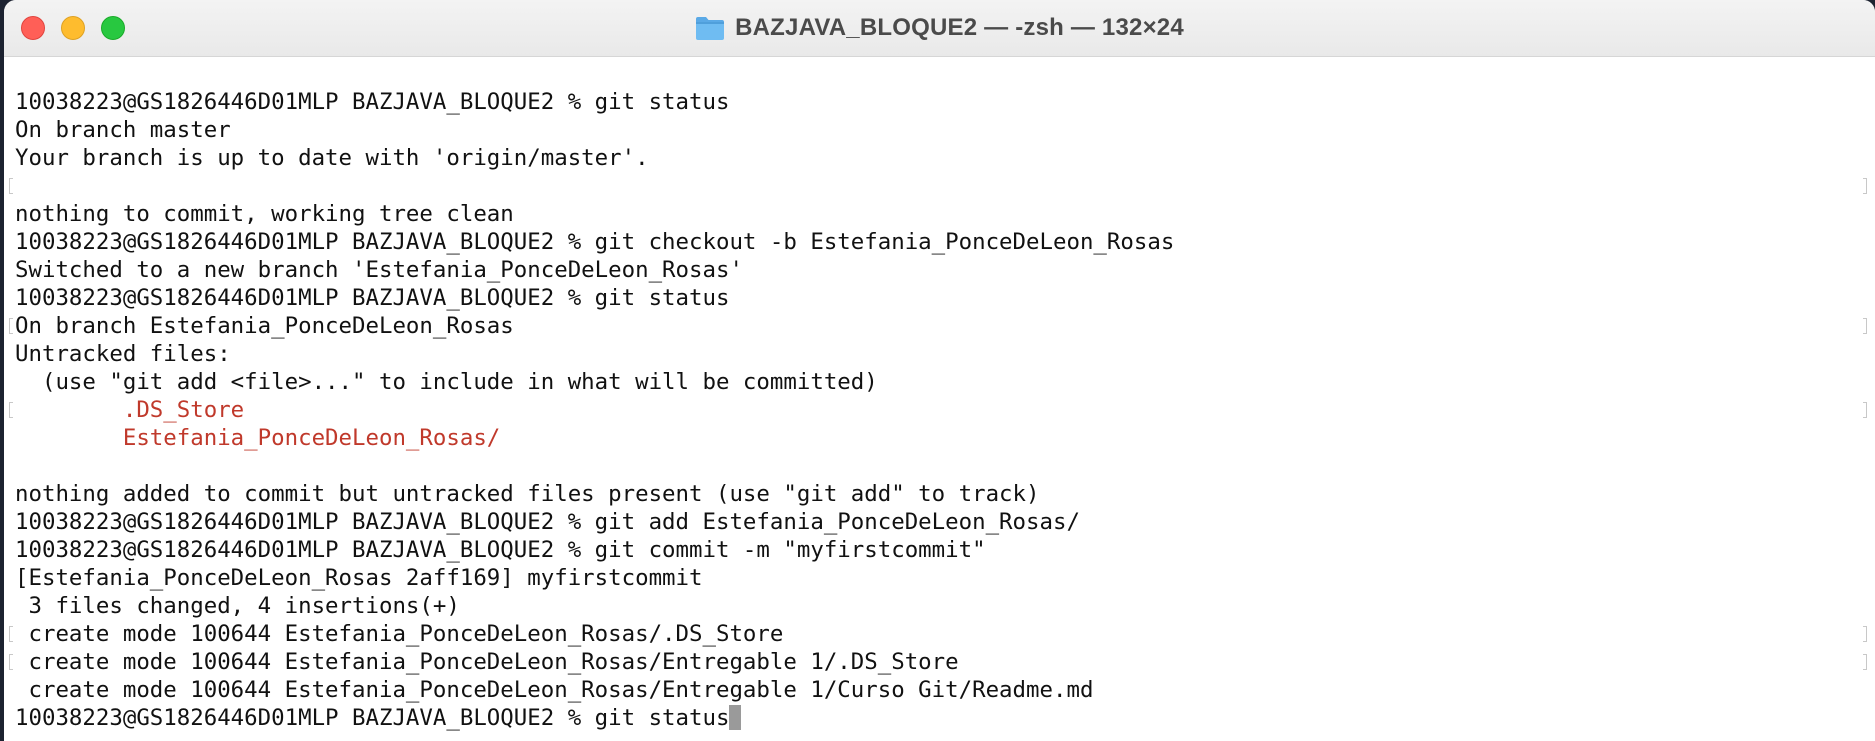 Image resolution: width=1875 pixels, height=741 pixels. Describe the element at coordinates (735, 717) in the screenshot. I see `text-cursor` at that location.